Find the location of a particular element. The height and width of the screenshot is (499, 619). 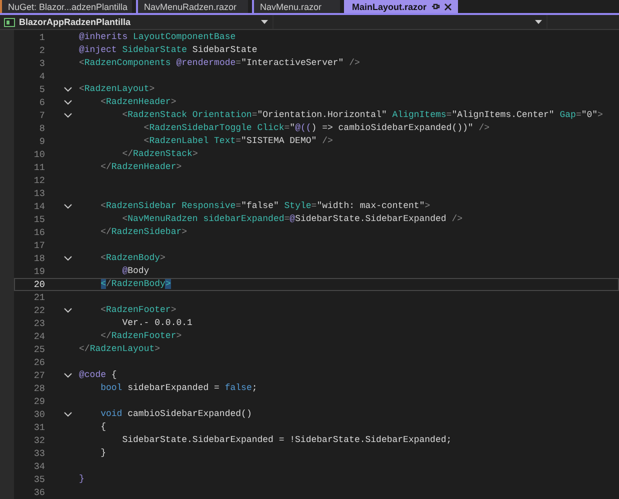

line-number: 22 is located at coordinates (38, 310).